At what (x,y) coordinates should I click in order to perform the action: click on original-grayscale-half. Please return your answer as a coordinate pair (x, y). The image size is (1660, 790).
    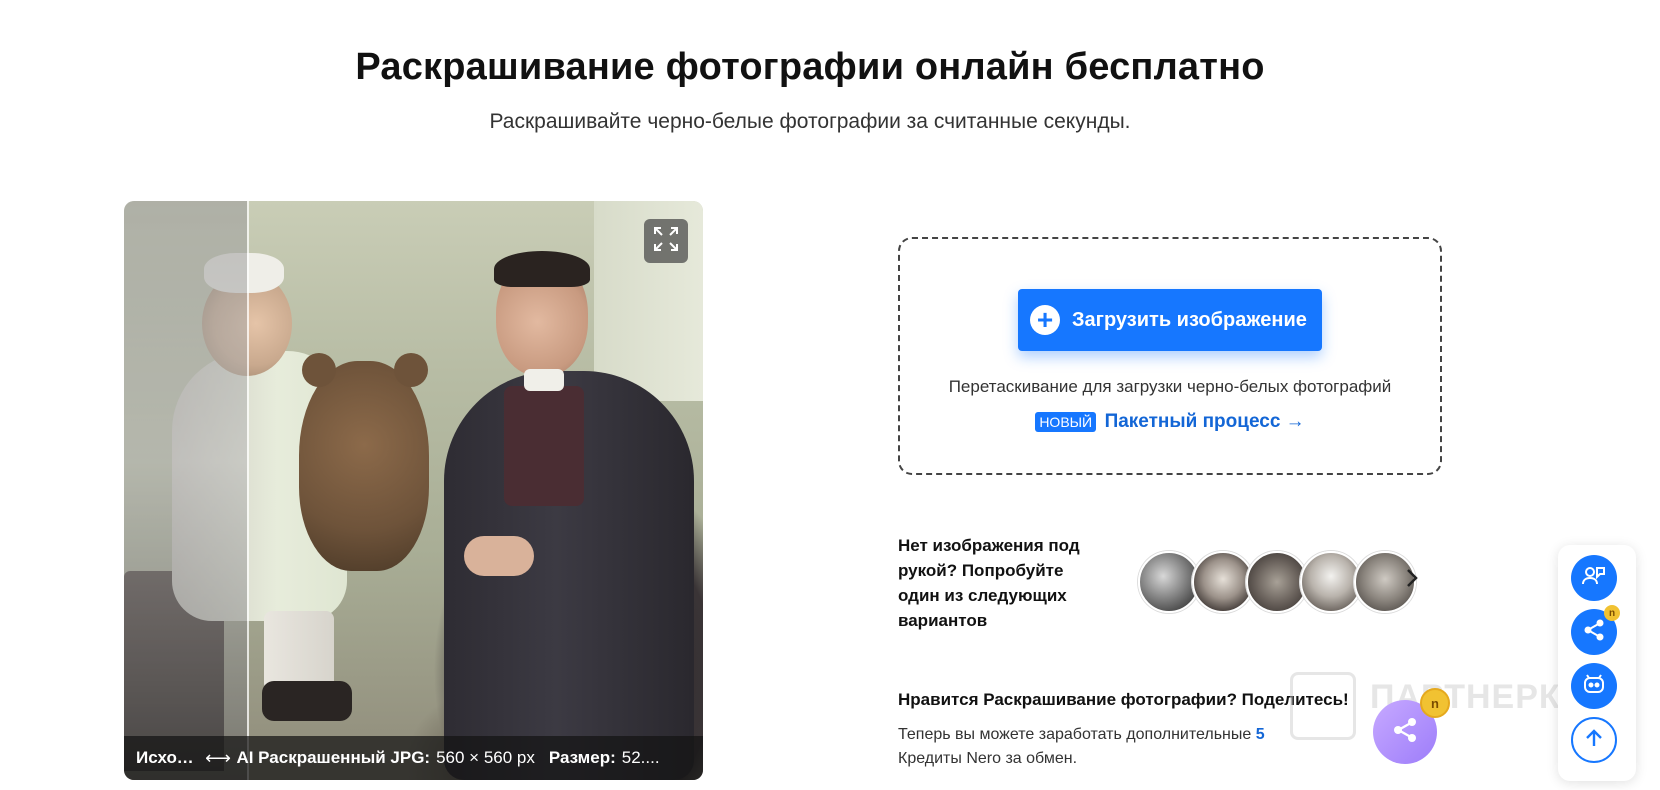
    Looking at the image, I should click on (185, 490).